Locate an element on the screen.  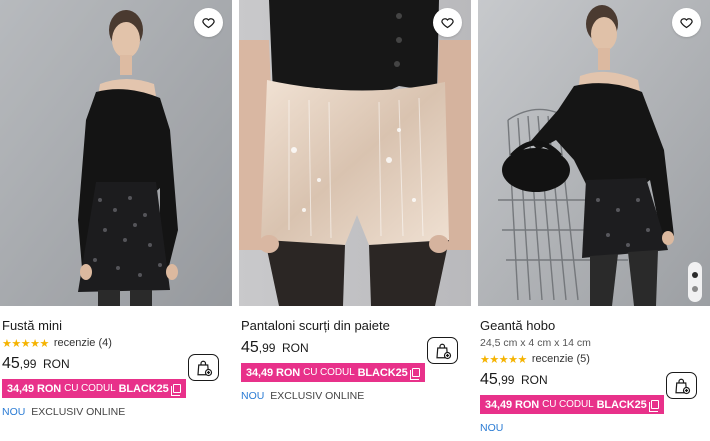
review-count: recenzie (4) is located at coordinates (82, 343).